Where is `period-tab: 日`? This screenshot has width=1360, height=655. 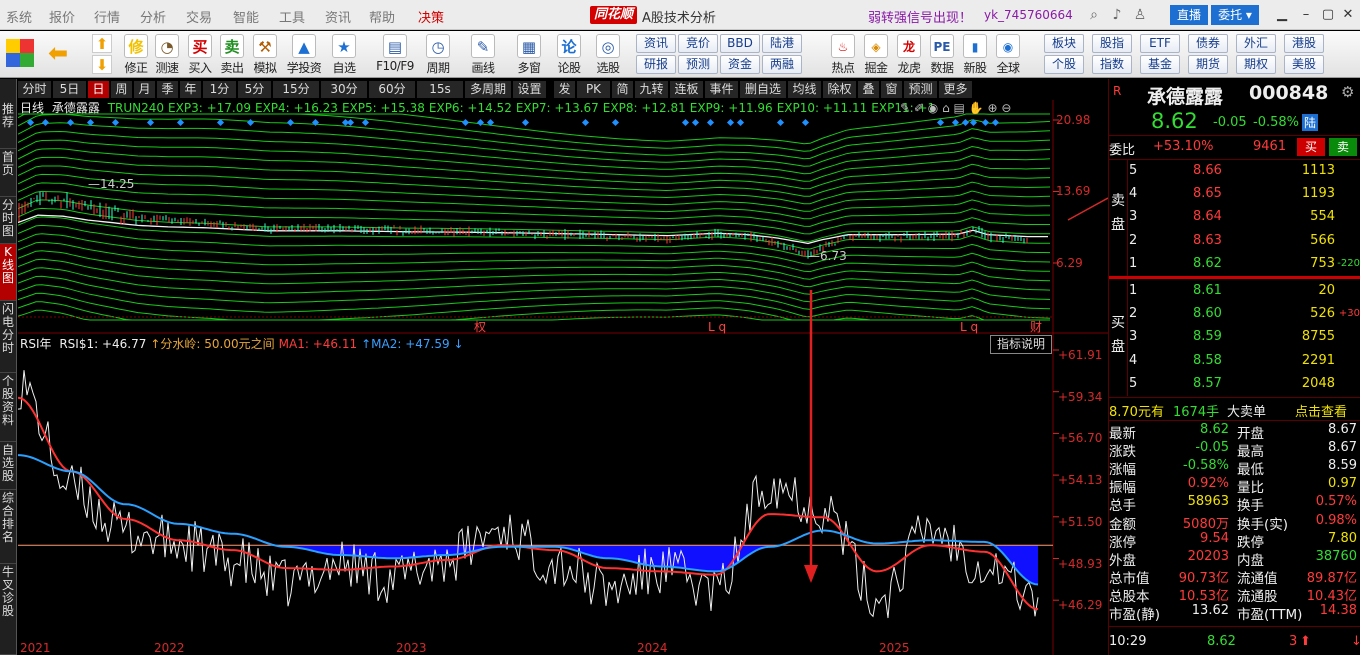
period-tab: 日 is located at coordinates (99, 89).